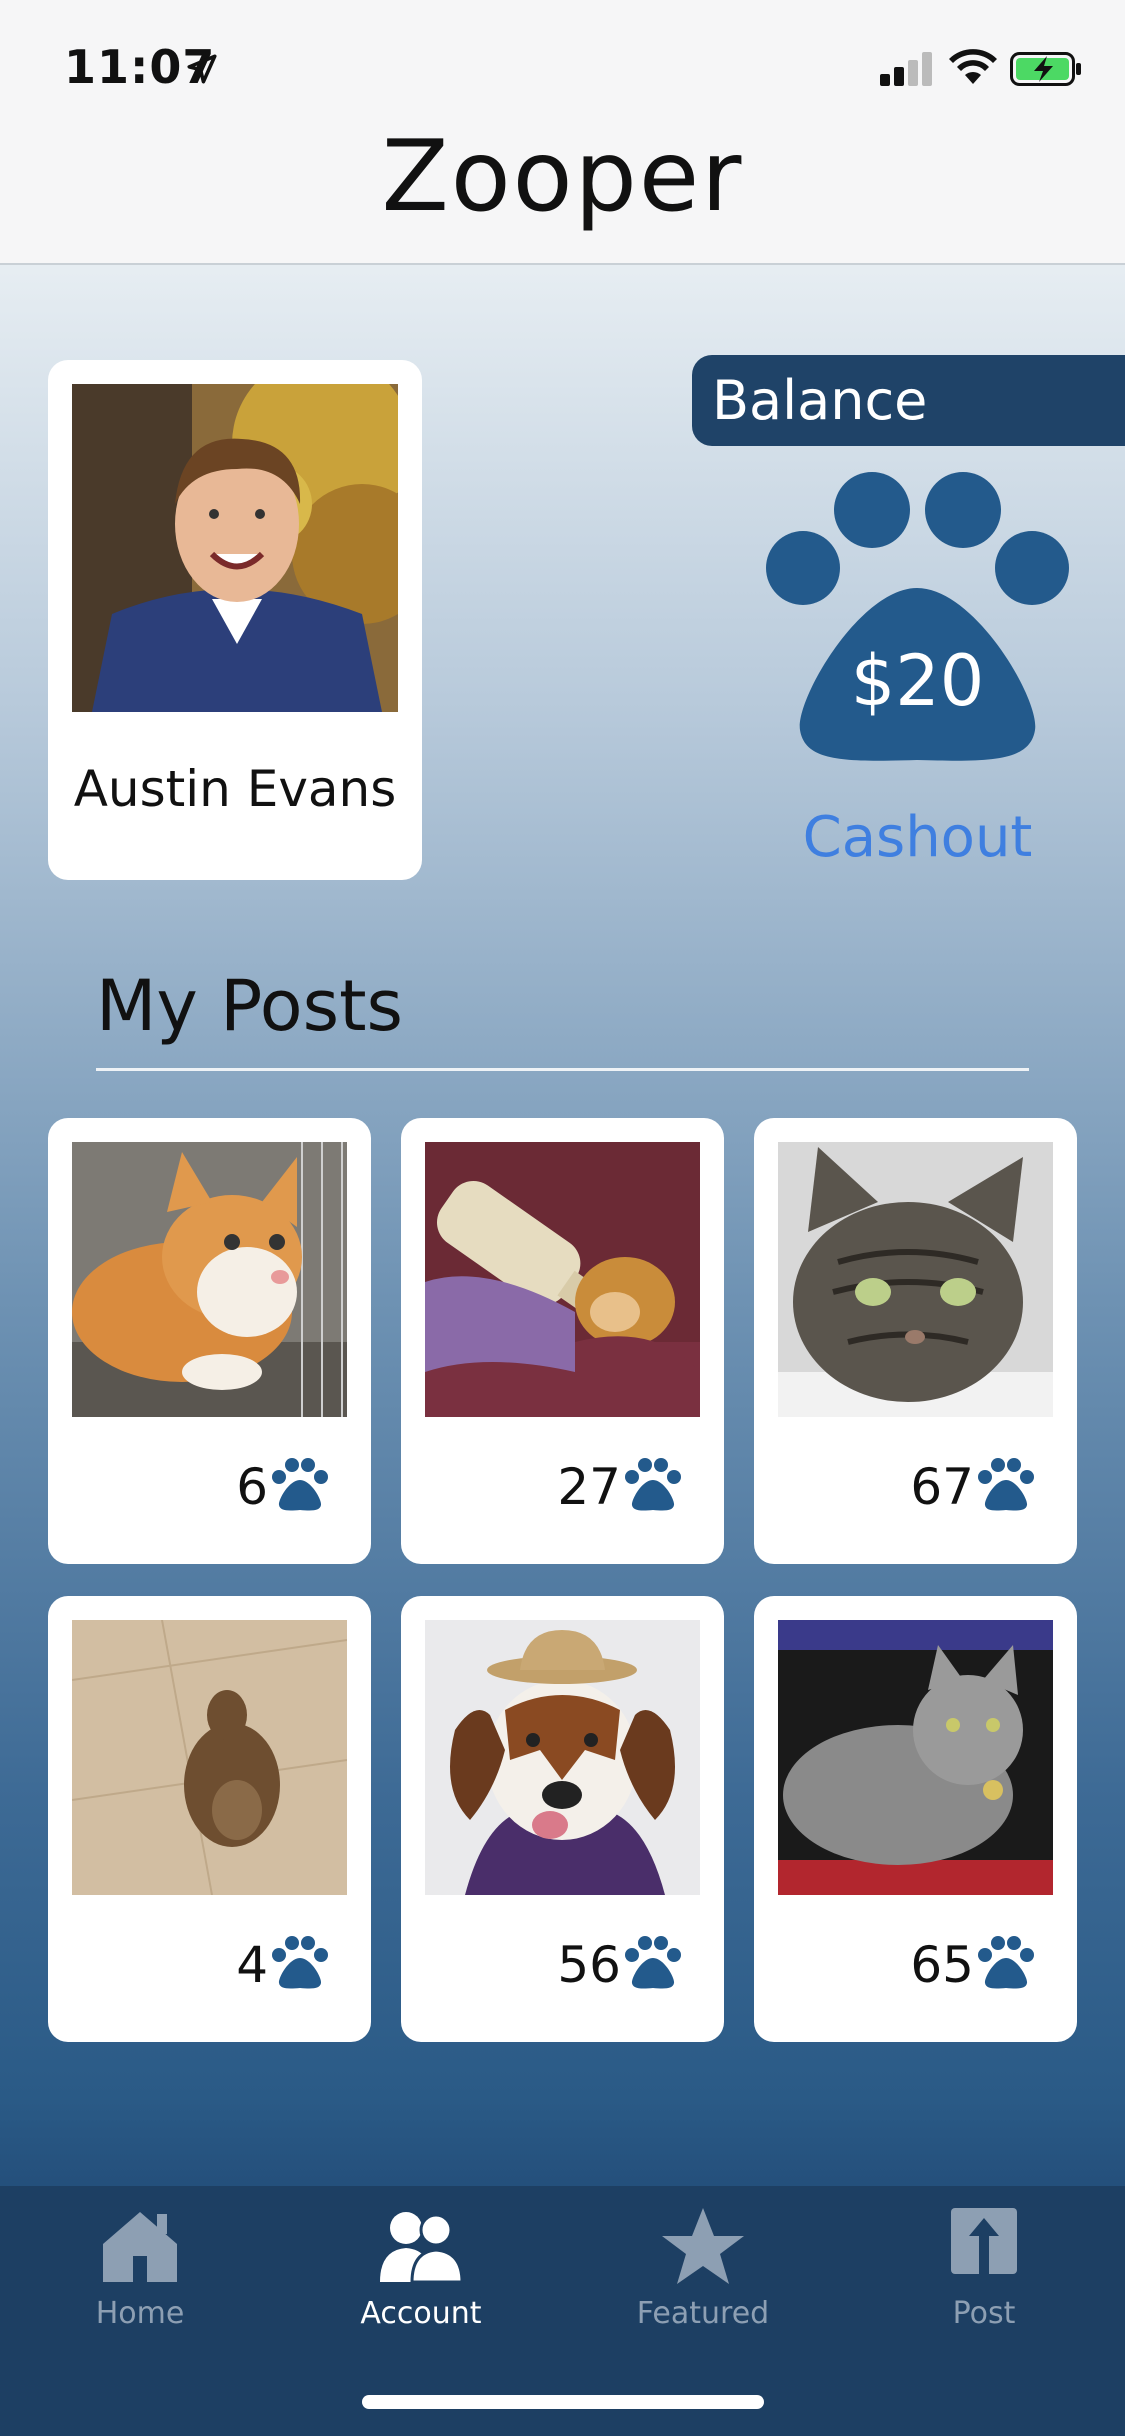 This screenshot has width=1125, height=2436. Describe the element at coordinates (140, 2247) in the screenshot. I see `home-icon` at that location.